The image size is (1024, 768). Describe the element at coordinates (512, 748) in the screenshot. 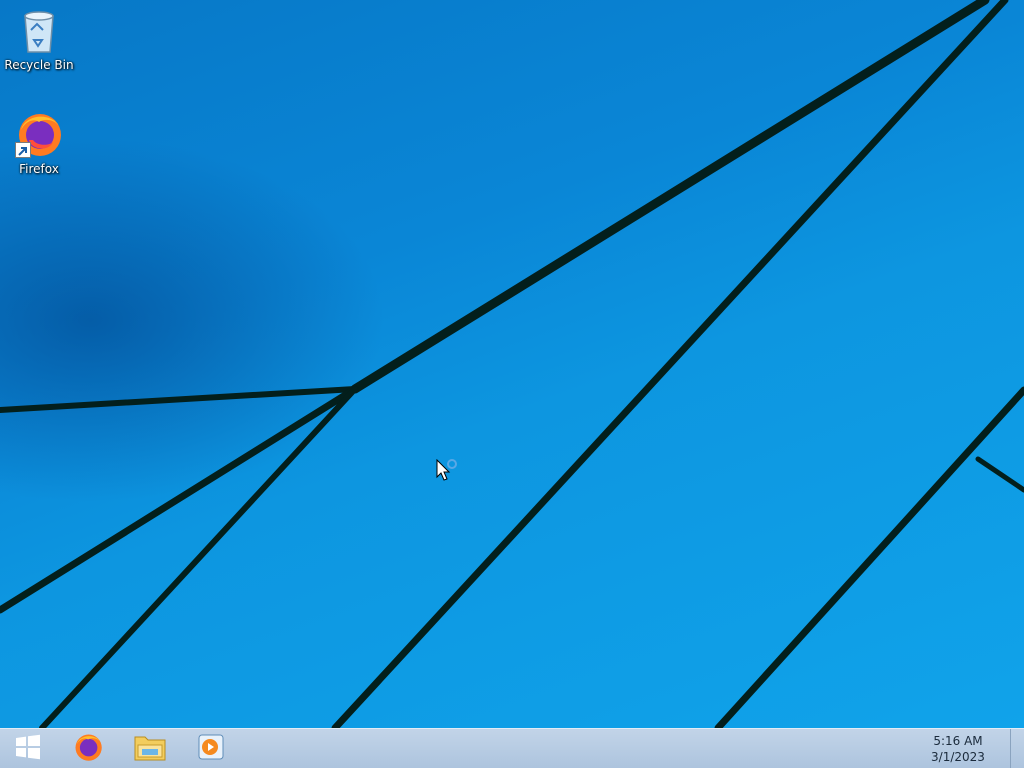

I see `taskbar: 5:16 AM 3/1/2023` at that location.